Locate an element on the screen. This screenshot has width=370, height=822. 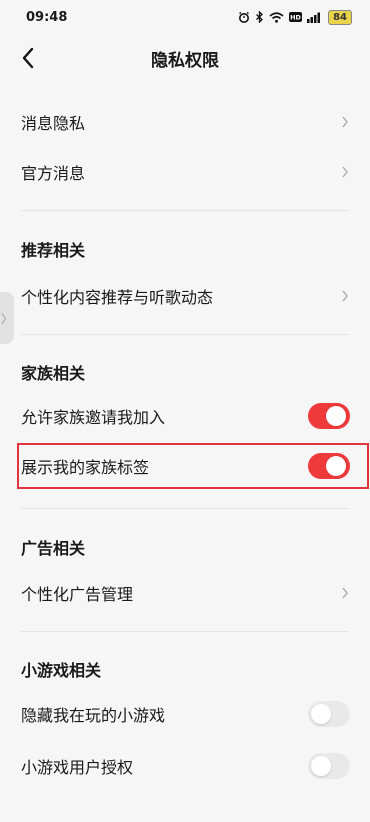
status-bar: 09:48 HD 84 is located at coordinates (185, 17).